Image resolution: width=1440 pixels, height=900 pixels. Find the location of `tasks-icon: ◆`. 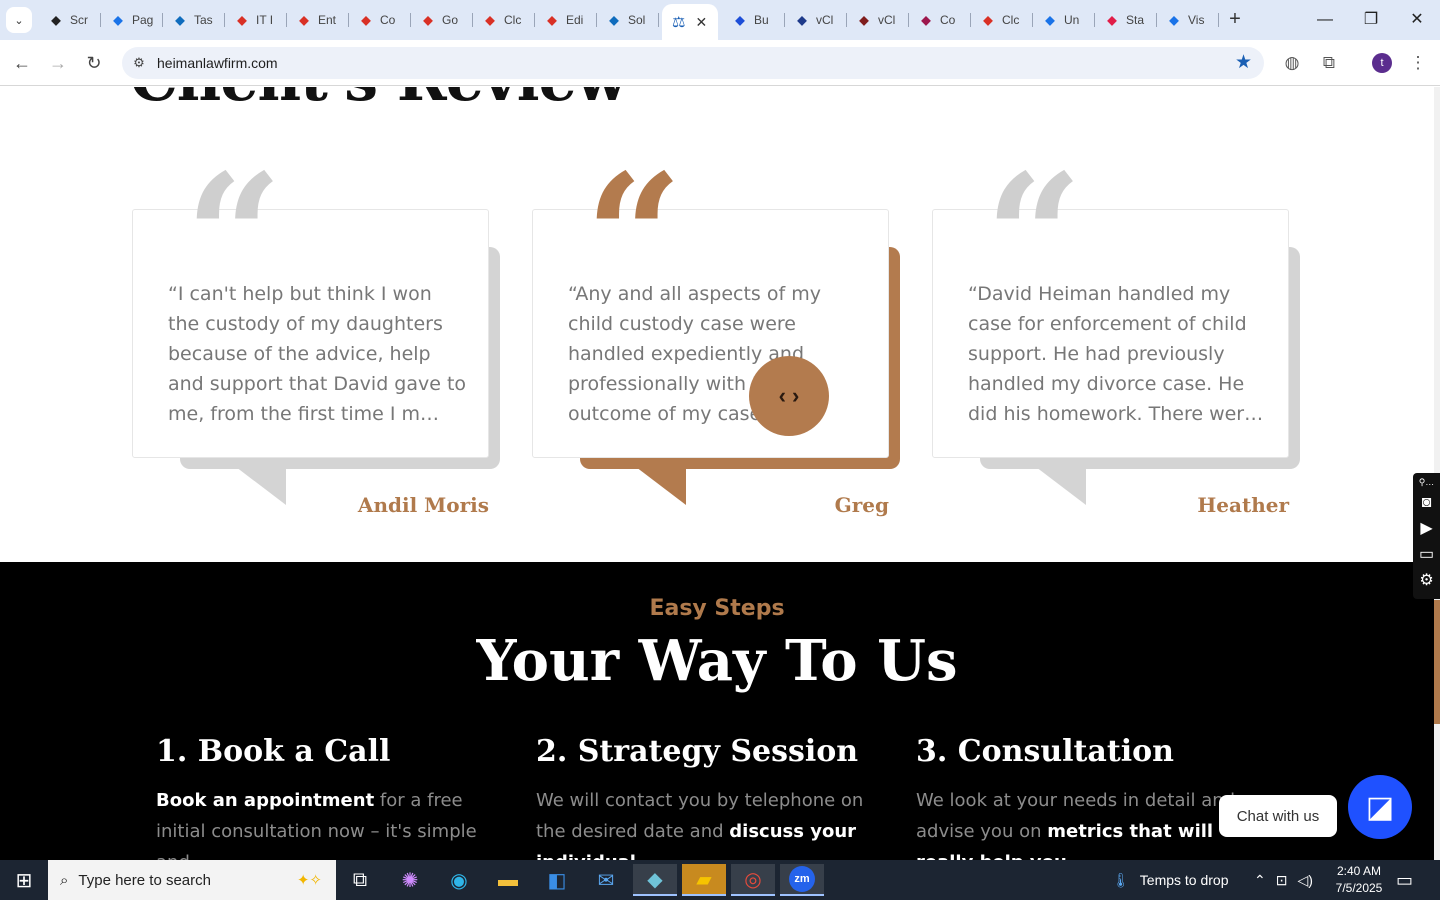

tasks-icon: ◆ is located at coordinates (614, 20).